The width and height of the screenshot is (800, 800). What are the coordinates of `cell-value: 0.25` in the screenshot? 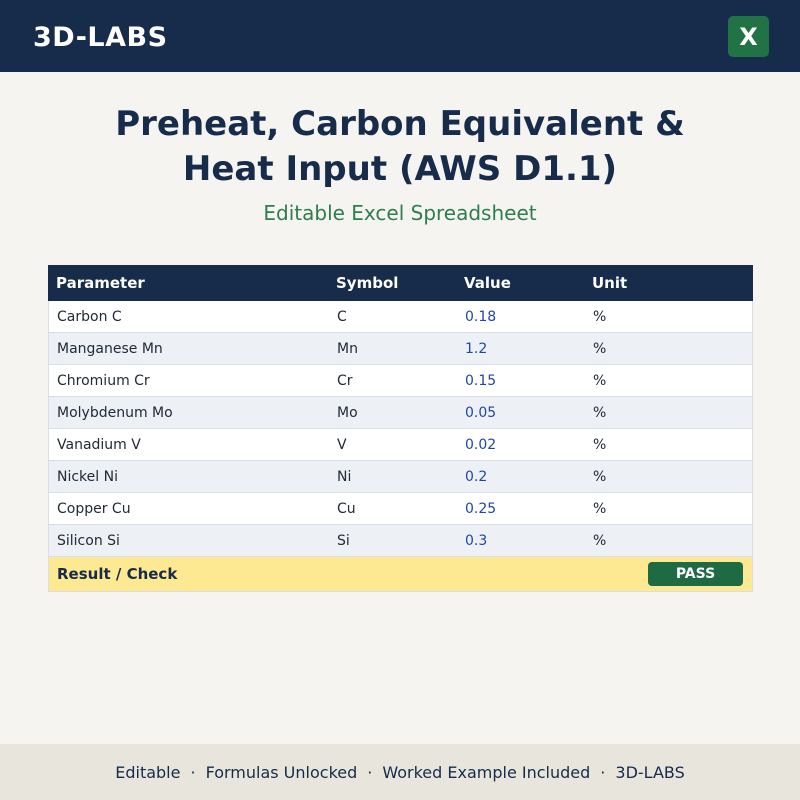 It's located at (529, 509).